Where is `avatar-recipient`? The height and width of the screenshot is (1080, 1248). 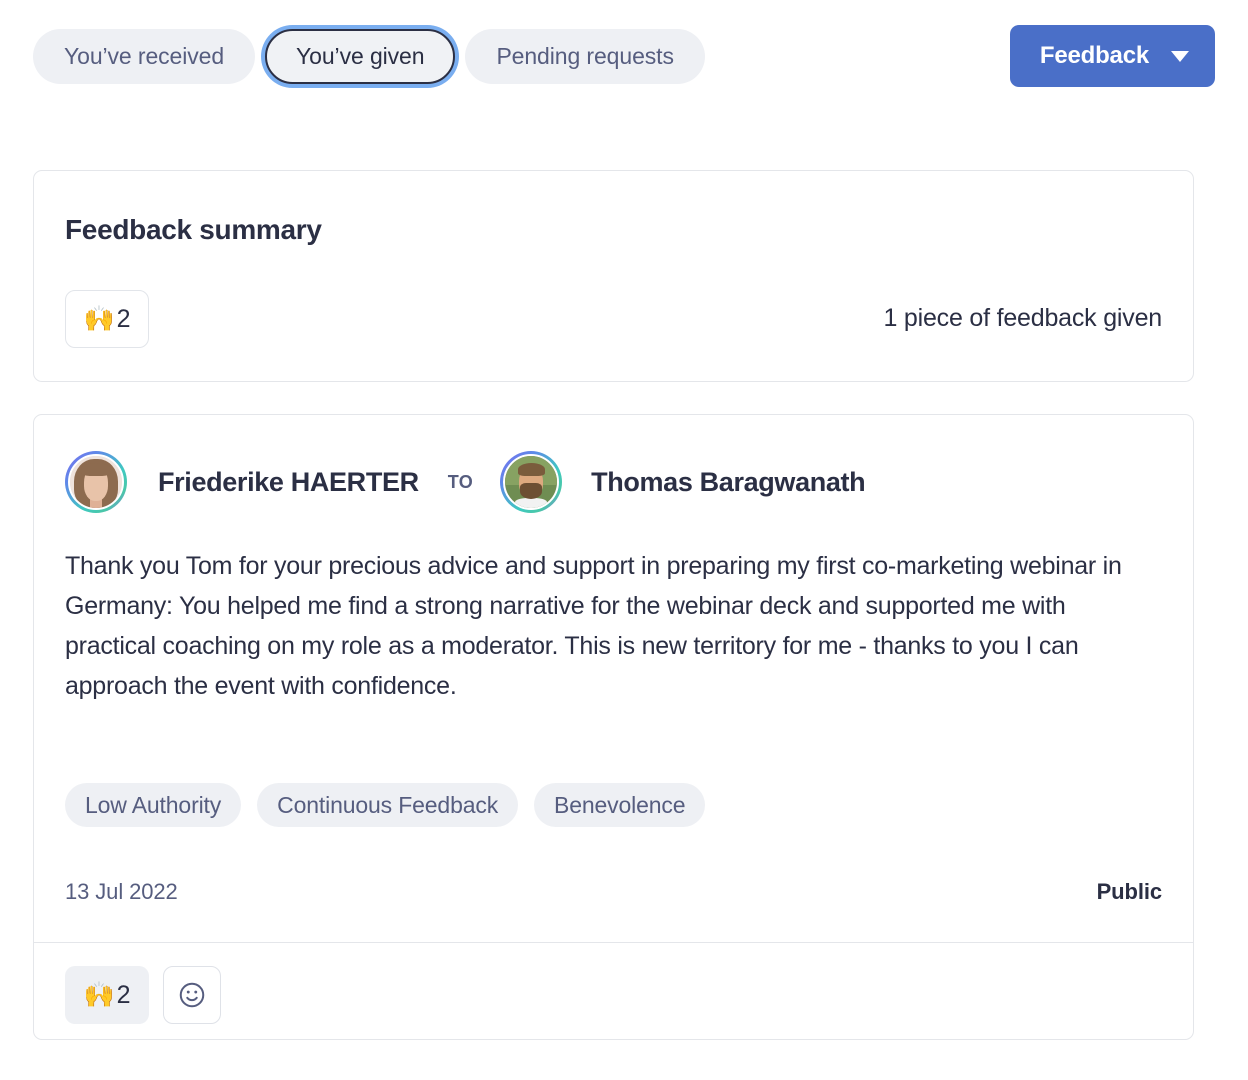 avatar-recipient is located at coordinates (531, 482).